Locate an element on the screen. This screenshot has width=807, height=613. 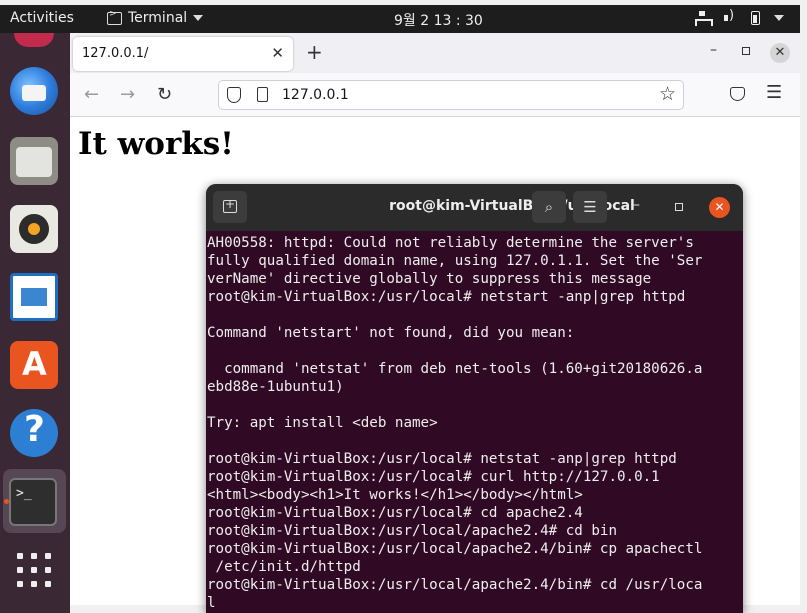
tab-bar: 127.0.0.1/ ✕ + – ✕ is located at coordinates (435, 53).